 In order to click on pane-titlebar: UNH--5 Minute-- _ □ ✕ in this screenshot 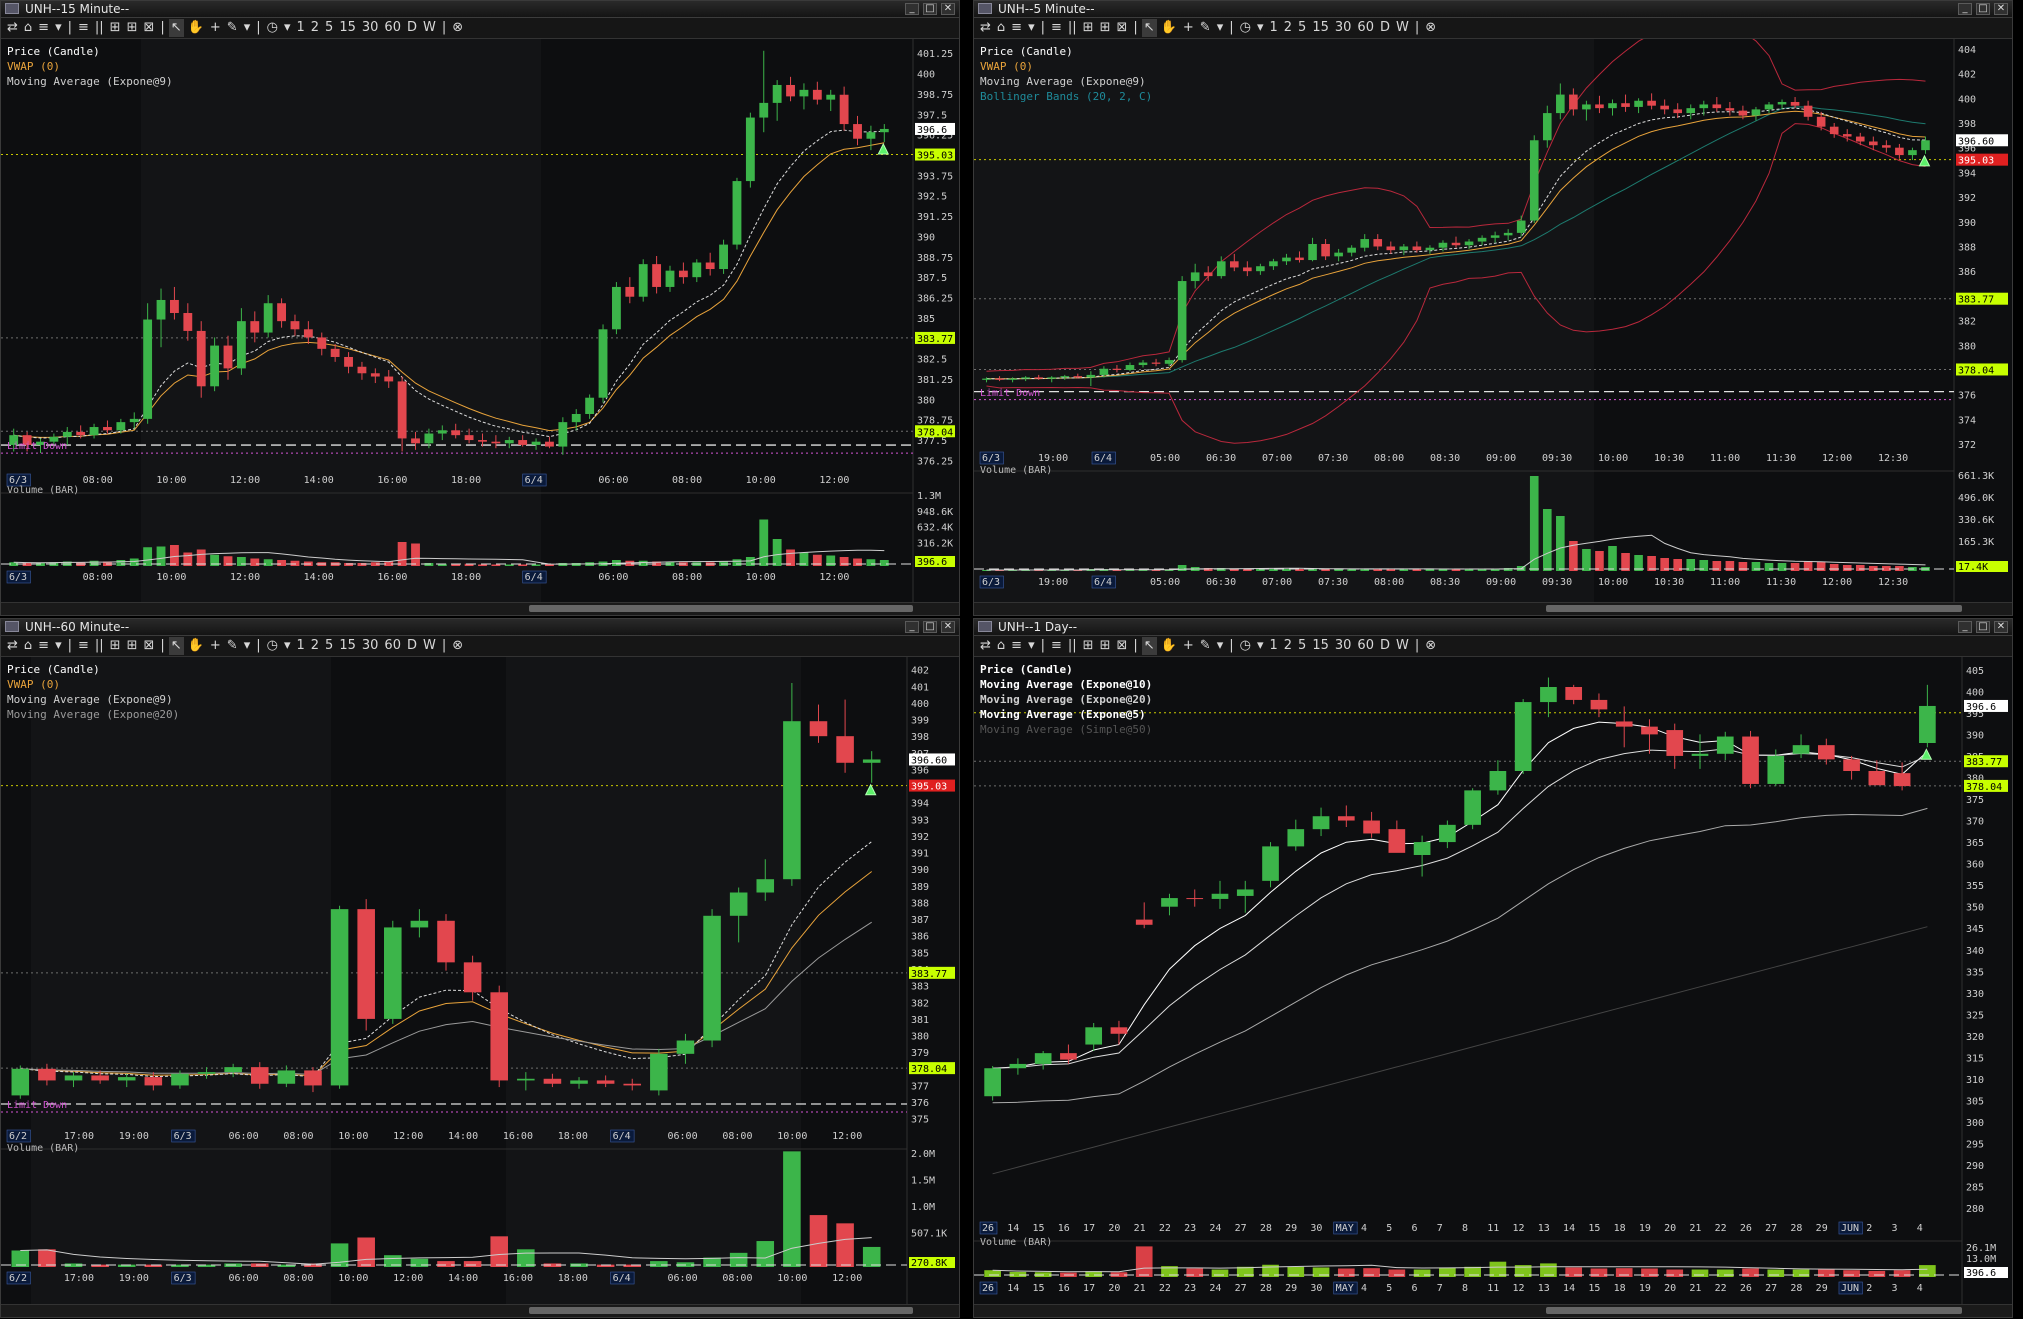, I will do `click(1493, 9)`.